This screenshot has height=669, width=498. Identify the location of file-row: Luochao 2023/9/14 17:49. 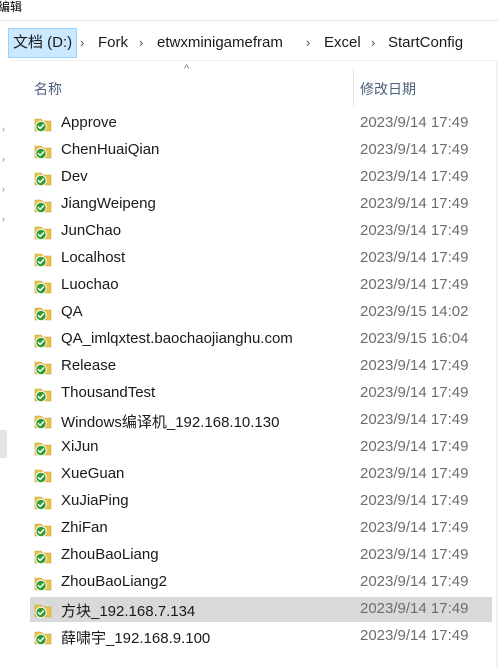
(249, 285).